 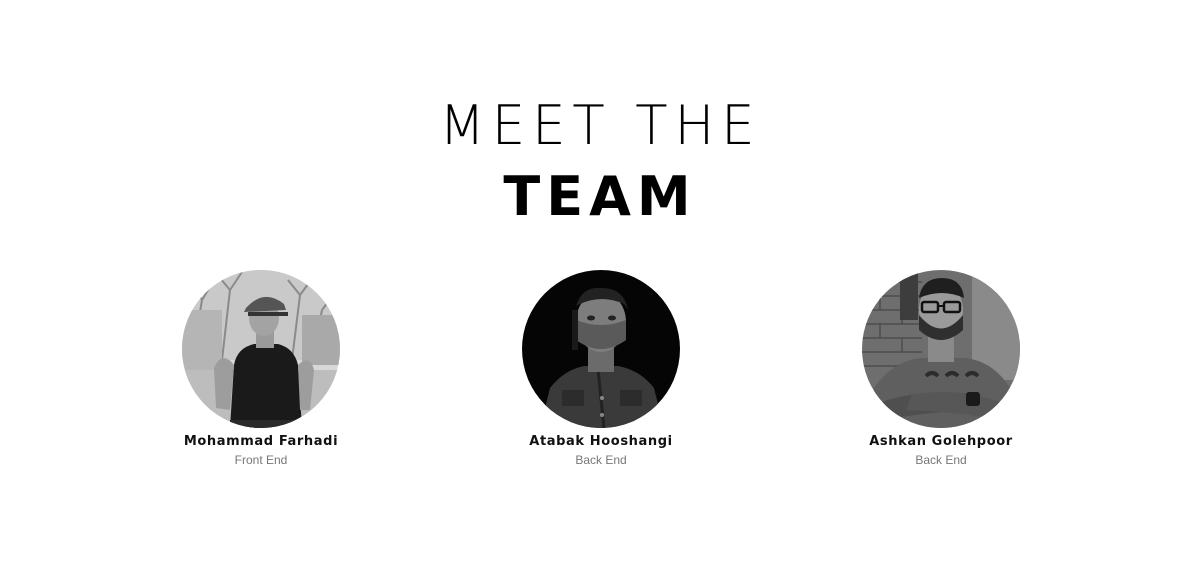 What do you see at coordinates (261, 460) in the screenshot?
I see `member-role: Front End` at bounding box center [261, 460].